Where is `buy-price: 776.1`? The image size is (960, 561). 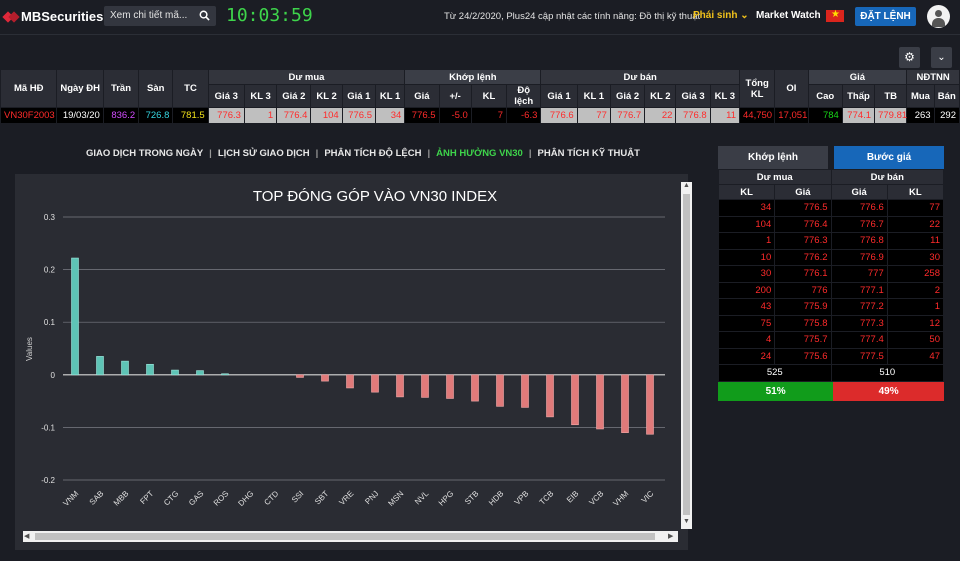 buy-price: 776.1 is located at coordinates (803, 274).